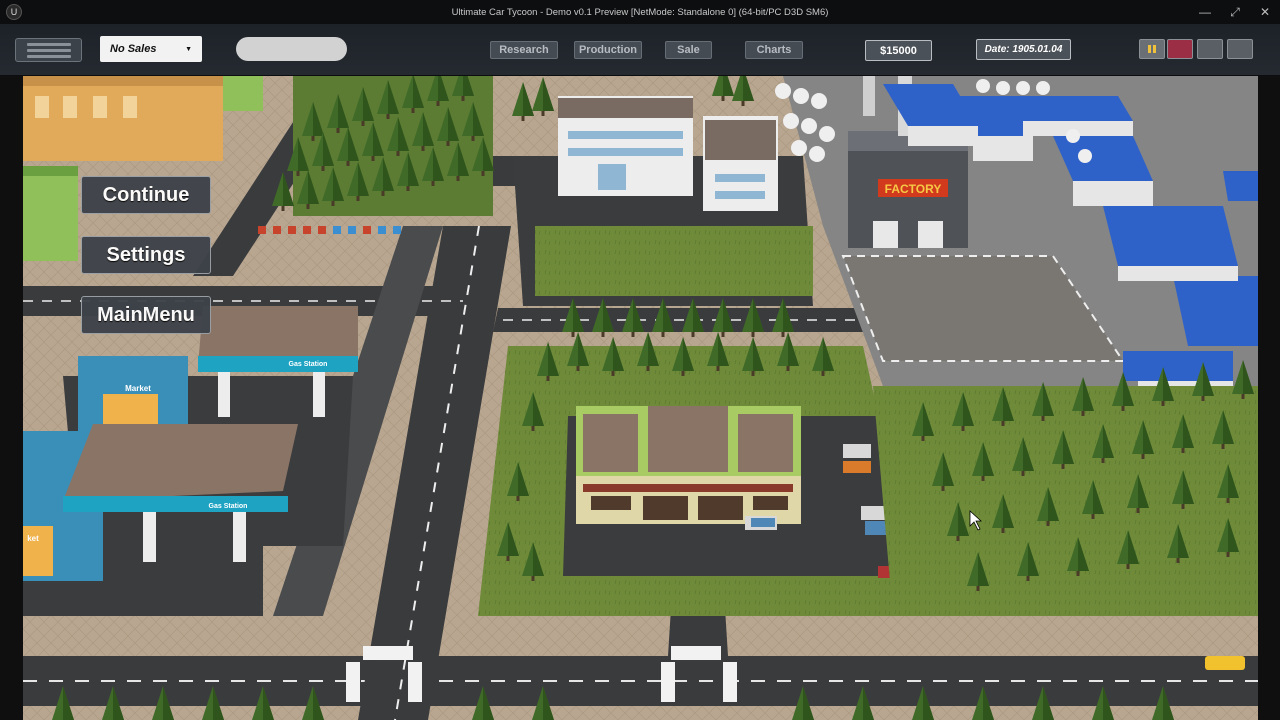 The image size is (1280, 720). I want to click on date-display: Date: 1905.01.04, so click(1023, 49).